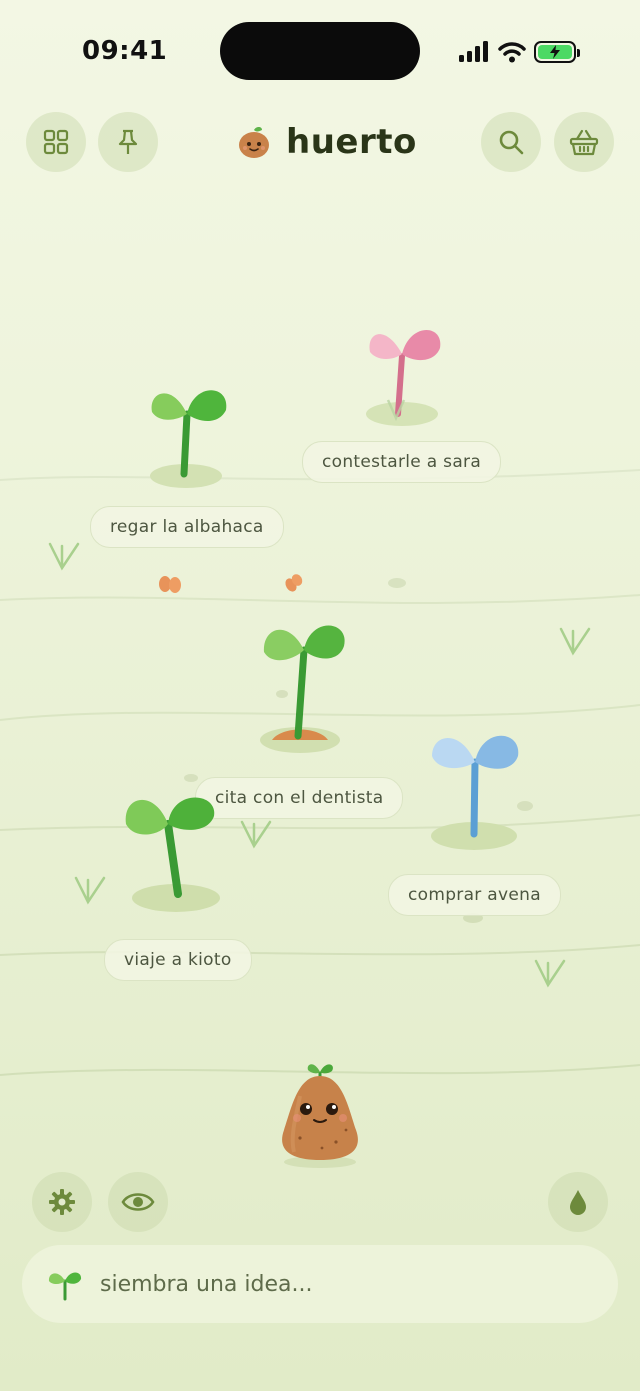  I want to click on water-button, so click(578, 1202).